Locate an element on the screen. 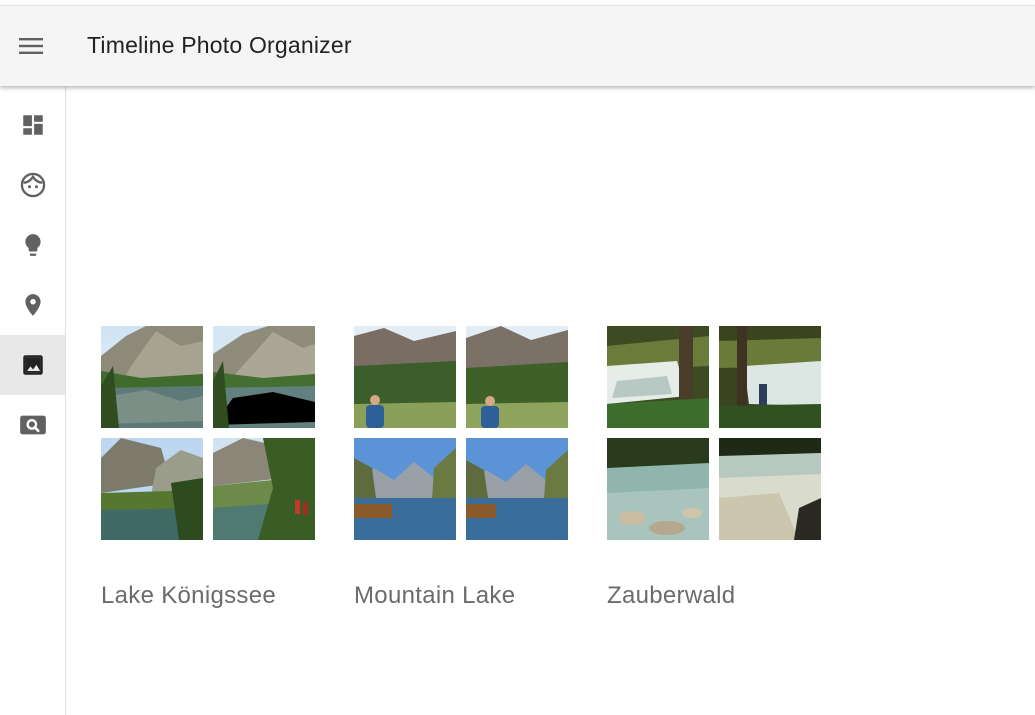  location-pin-icon is located at coordinates (32, 305).